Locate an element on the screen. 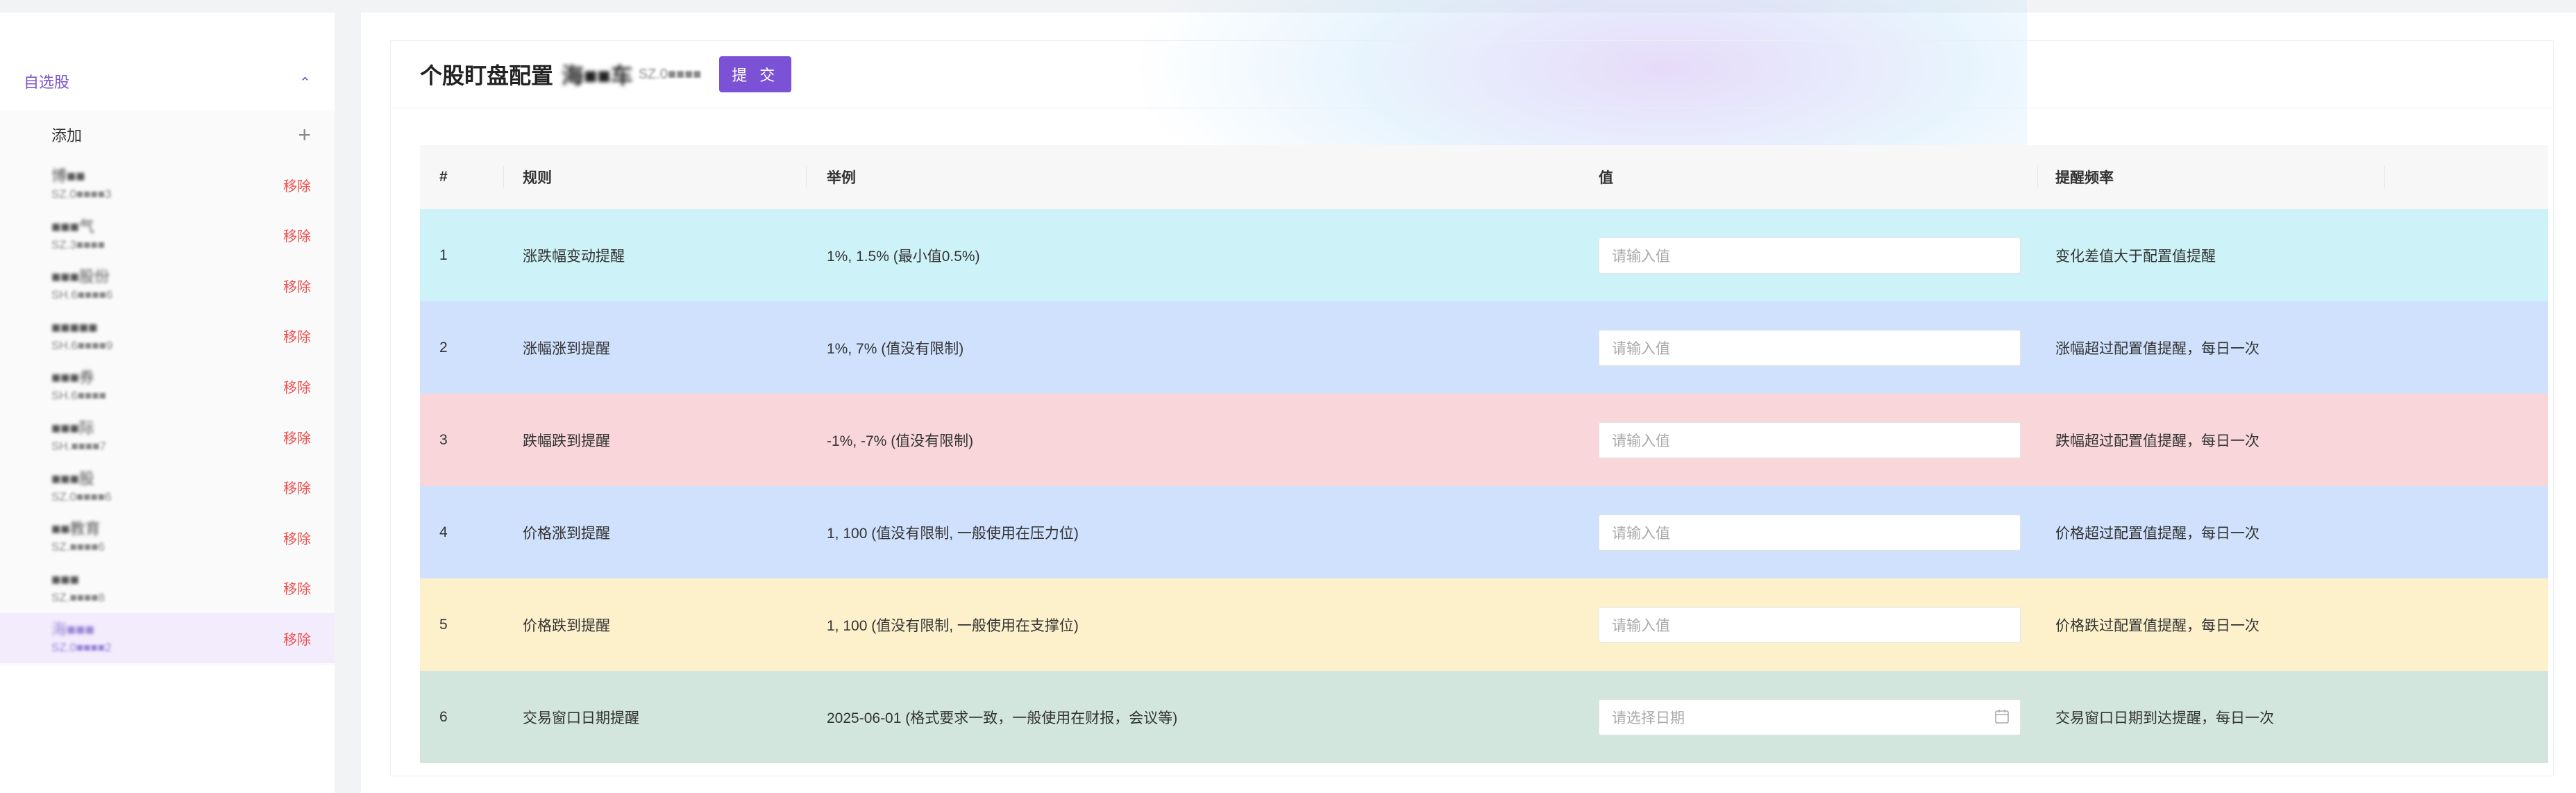 This screenshot has height=793, width=2576. row-frequency: 交易窗口日期到达提醒，每日一次 is located at coordinates (2164, 718).